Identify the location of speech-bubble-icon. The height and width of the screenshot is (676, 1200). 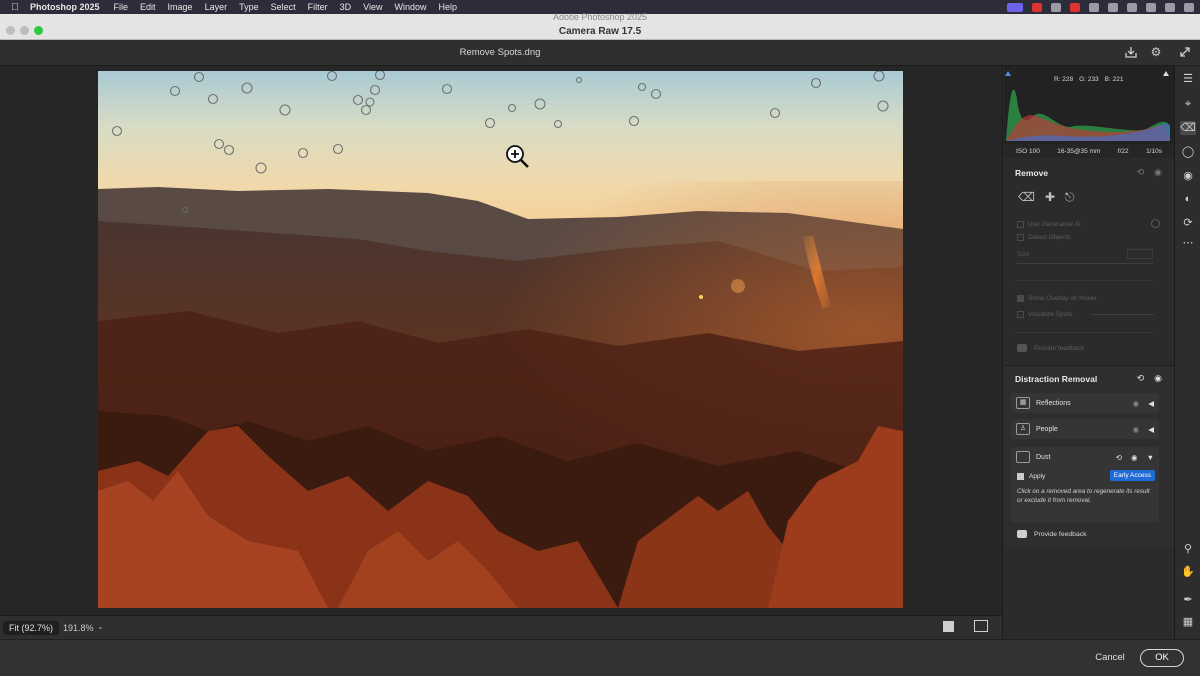
(1022, 348).